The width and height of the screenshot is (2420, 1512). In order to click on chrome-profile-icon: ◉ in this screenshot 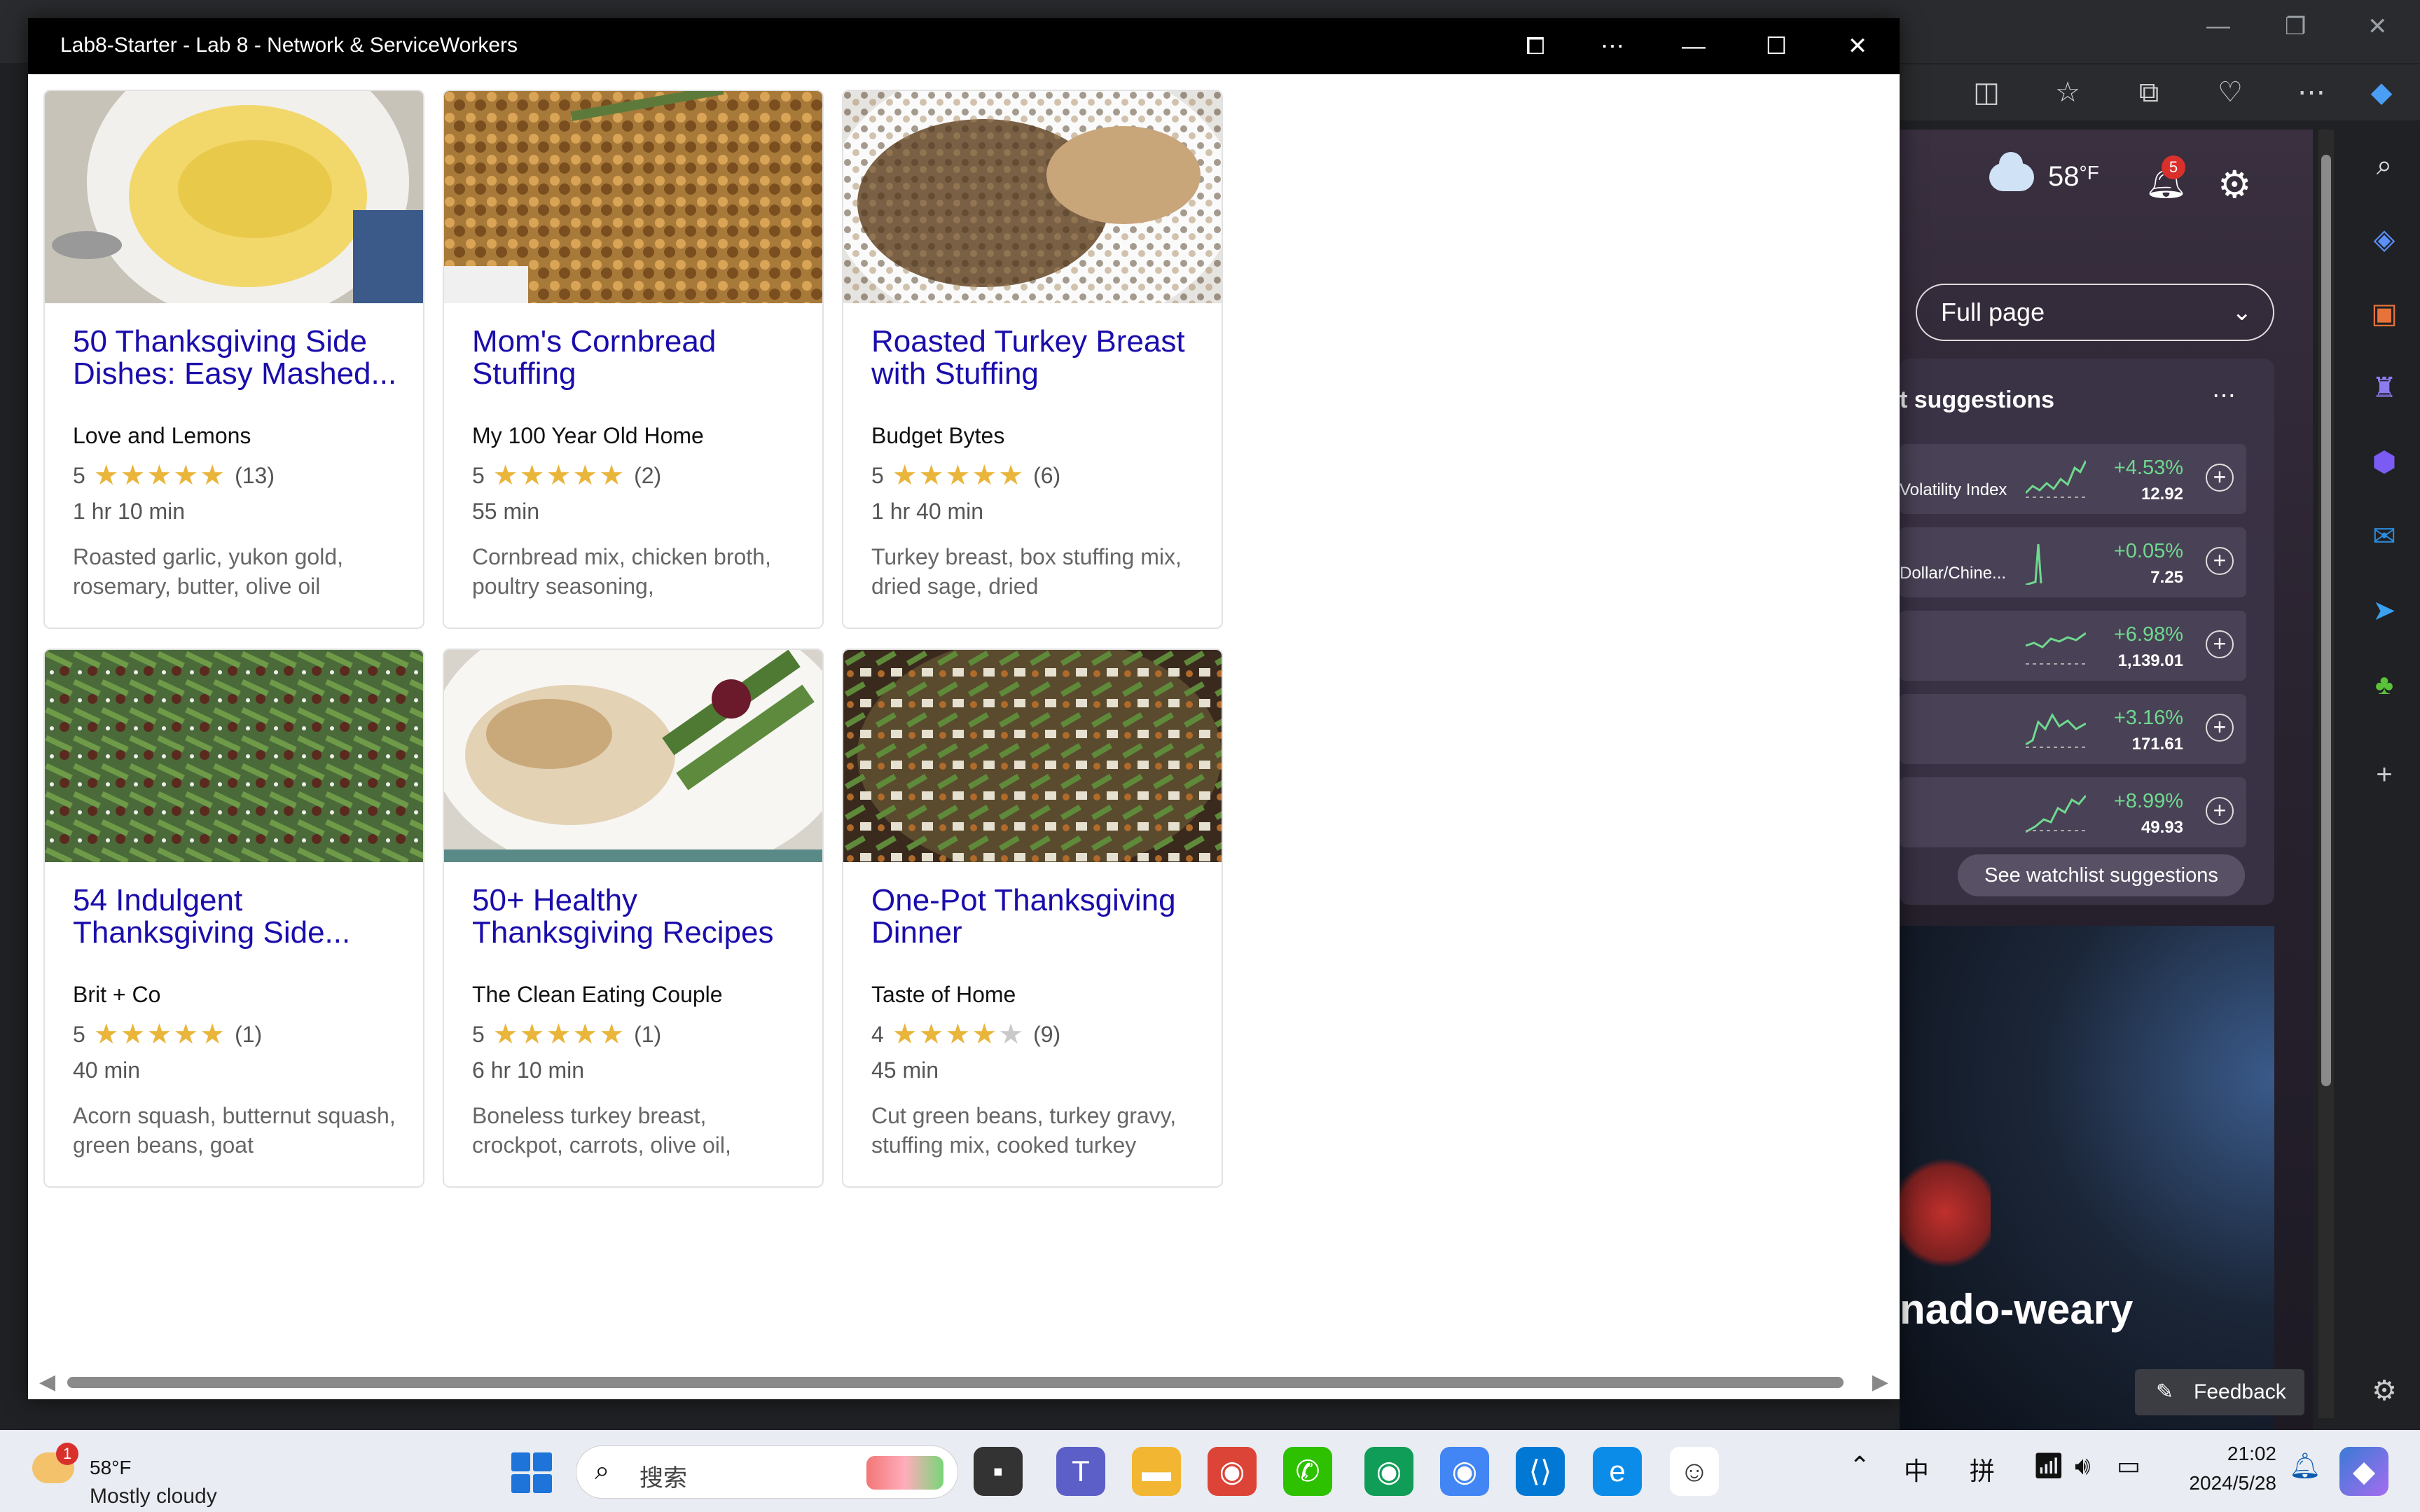, I will do `click(1388, 1472)`.